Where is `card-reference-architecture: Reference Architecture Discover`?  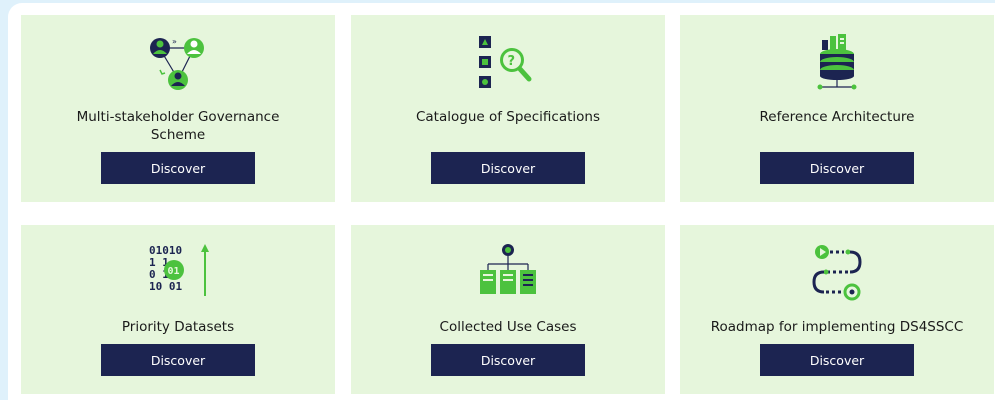
card-reference-architecture: Reference Architecture Discover is located at coordinates (837, 108).